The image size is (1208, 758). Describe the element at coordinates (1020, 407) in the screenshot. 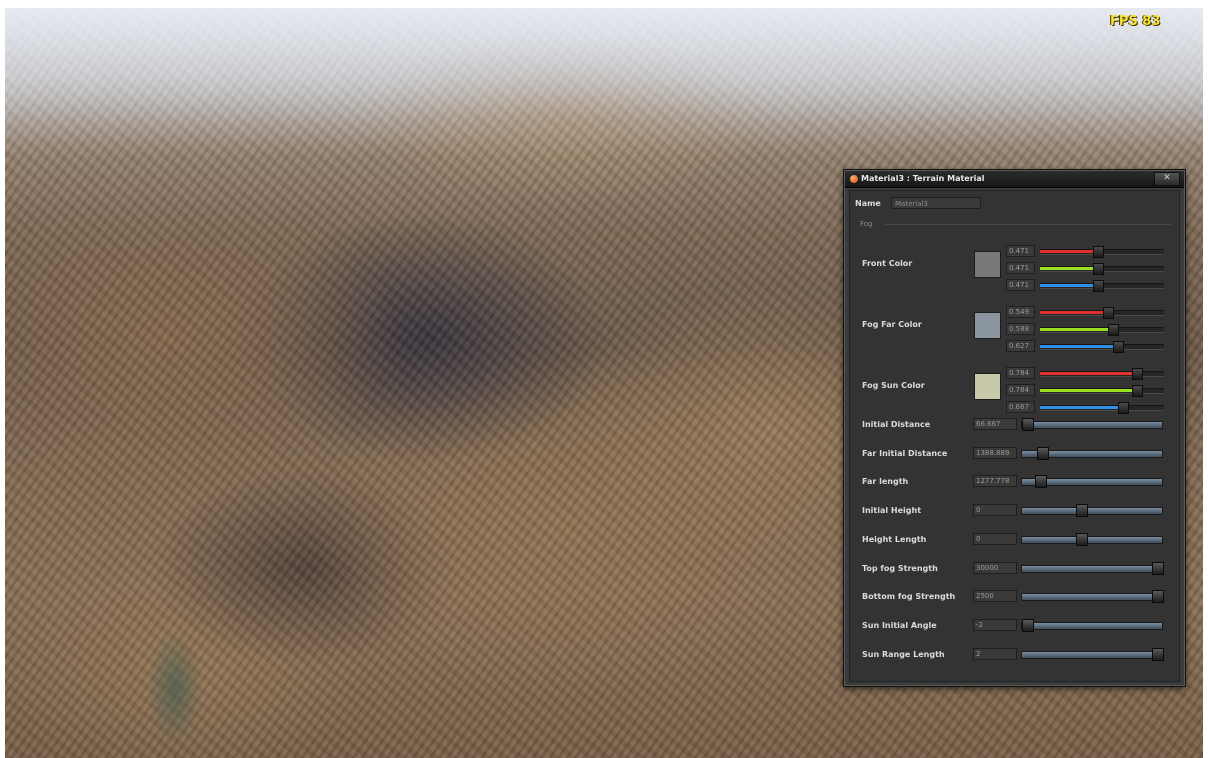

I see `channel-value-field: 0.667` at that location.